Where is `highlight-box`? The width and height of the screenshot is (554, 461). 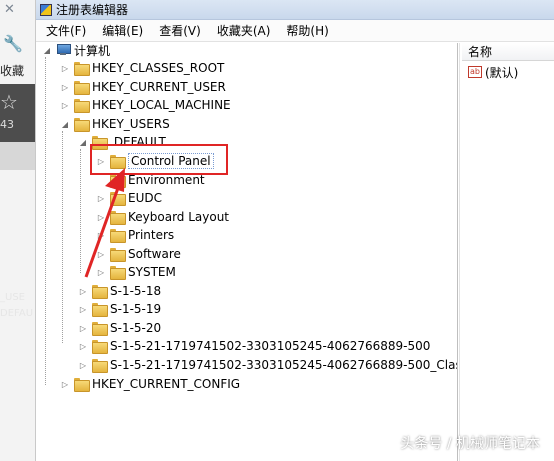 highlight-box is located at coordinates (159, 159).